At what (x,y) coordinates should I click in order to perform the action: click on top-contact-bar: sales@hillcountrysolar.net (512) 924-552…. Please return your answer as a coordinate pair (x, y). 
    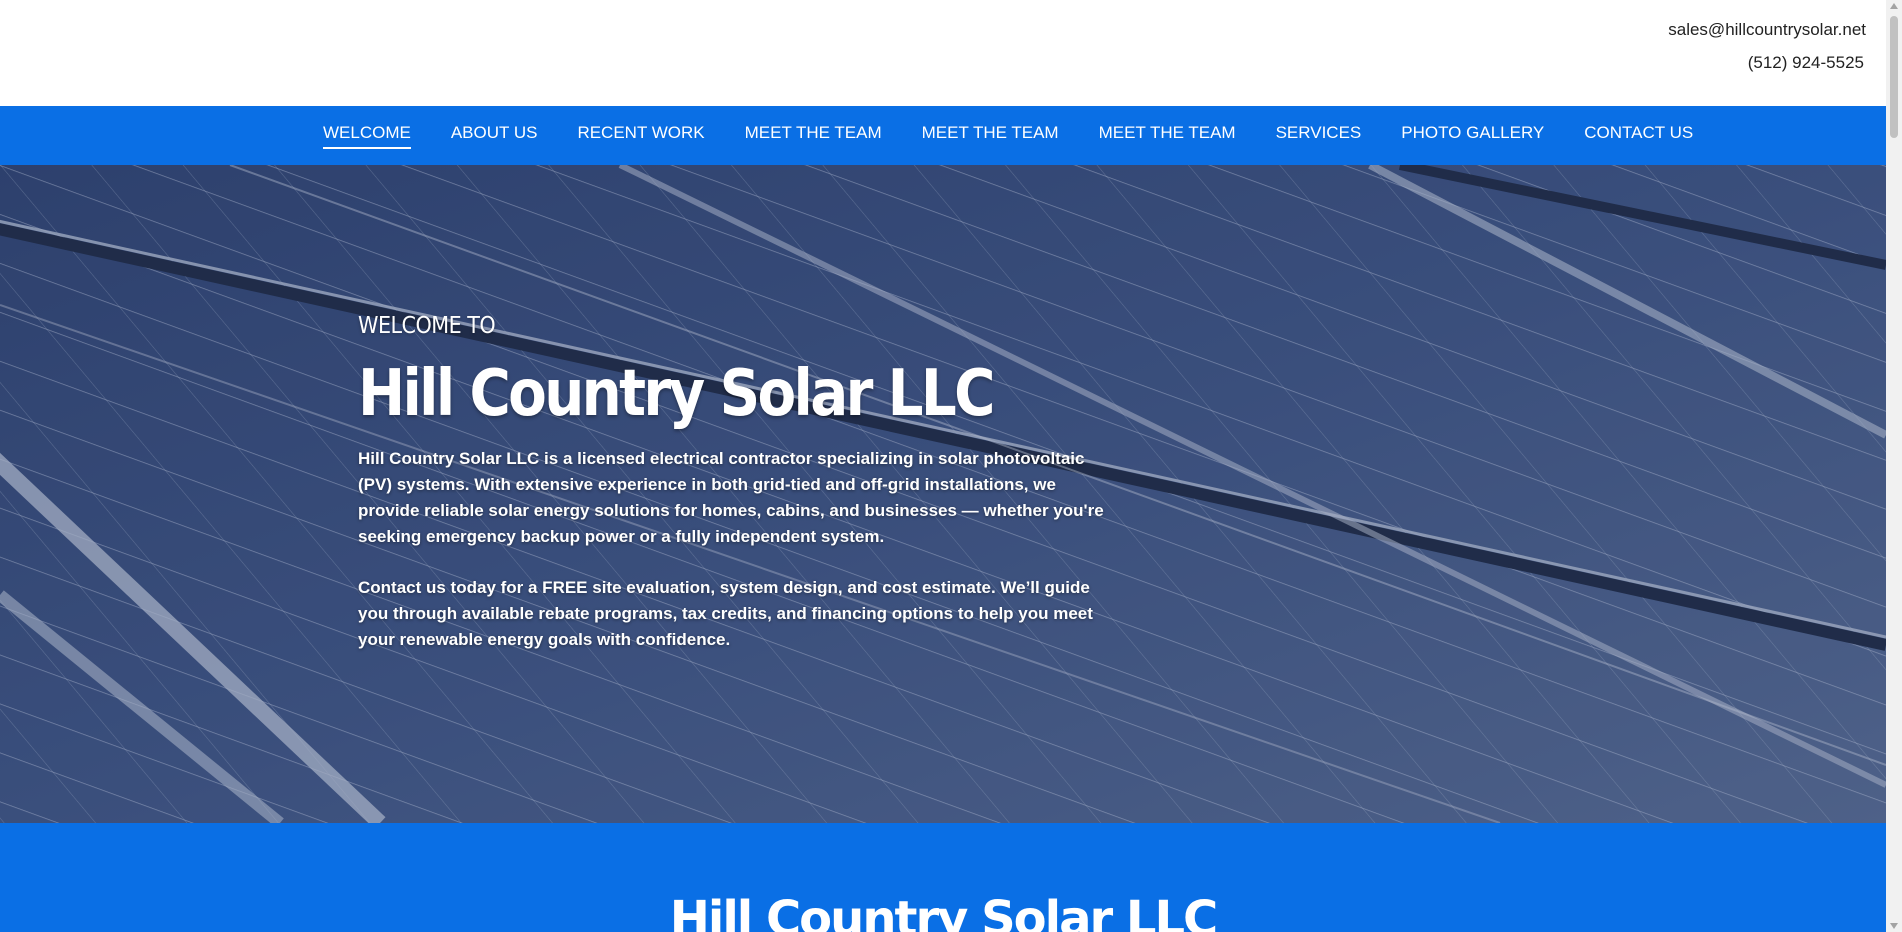
    Looking at the image, I should click on (943, 53).